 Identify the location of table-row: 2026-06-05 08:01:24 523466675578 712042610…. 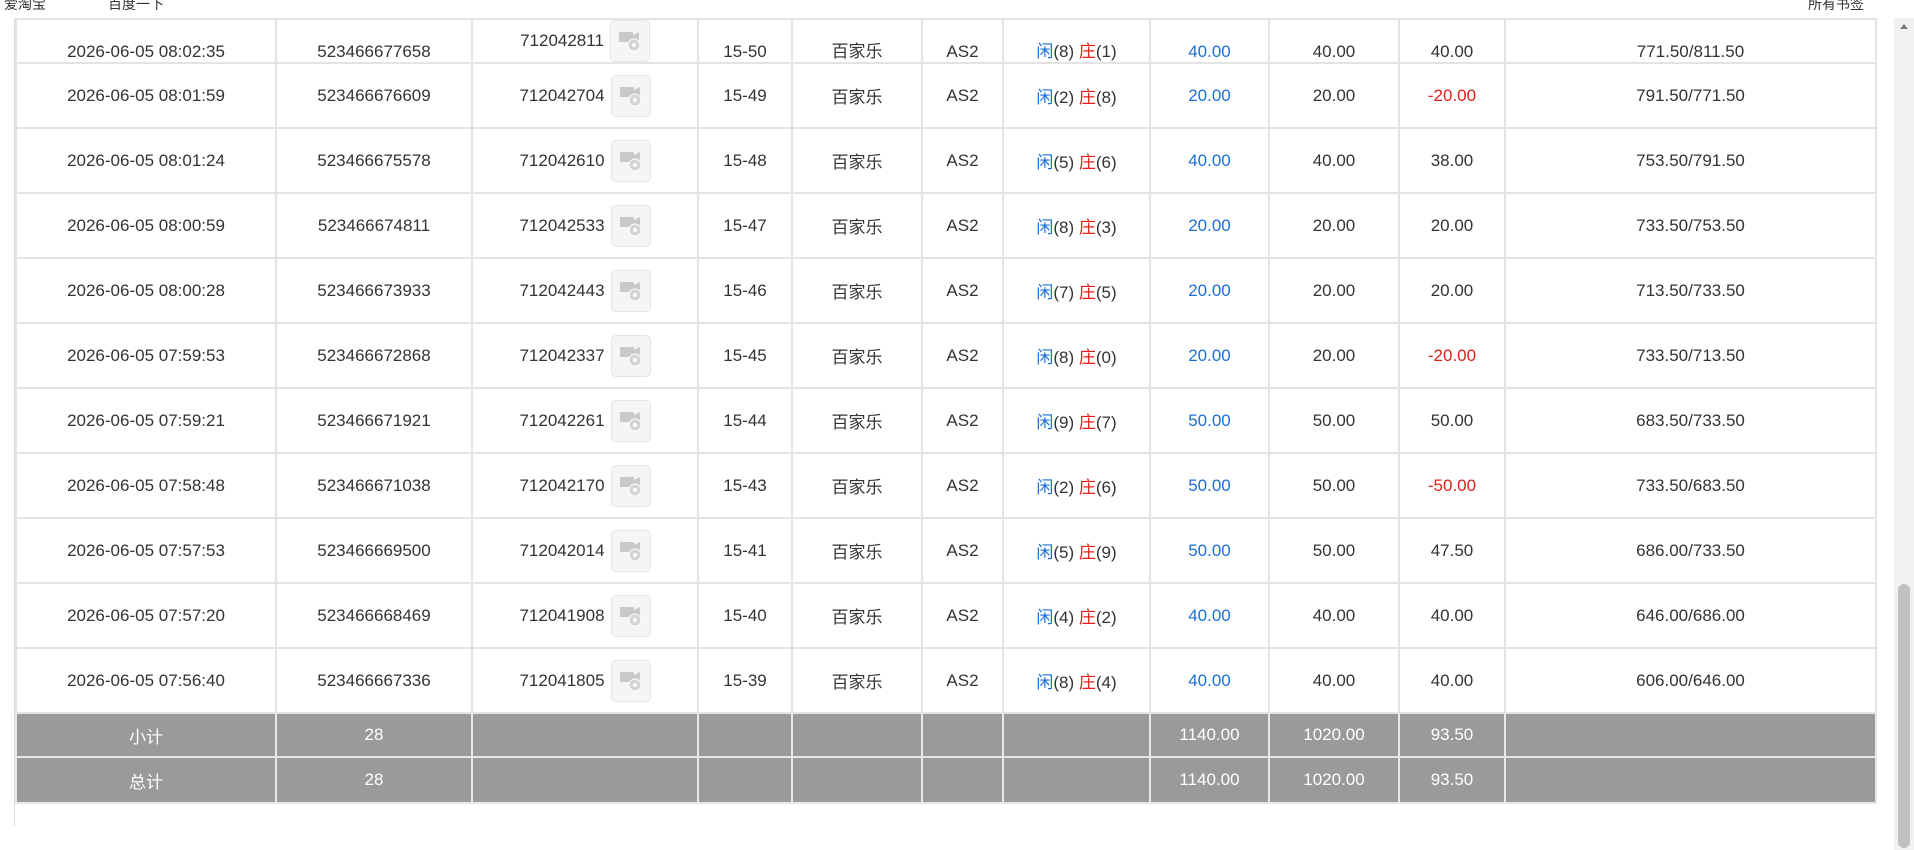
(946, 160).